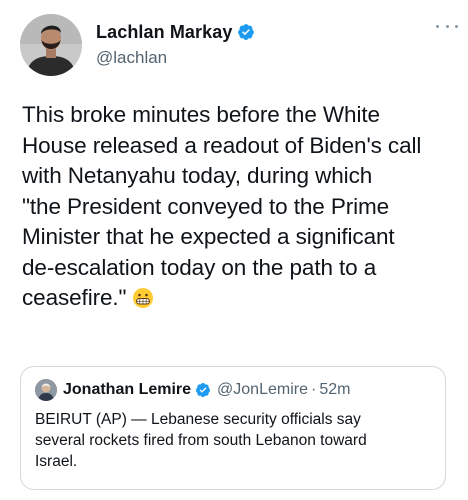  Describe the element at coordinates (206, 206) in the screenshot. I see `tweet-text-line: "the President conveyed to the Prime` at that location.